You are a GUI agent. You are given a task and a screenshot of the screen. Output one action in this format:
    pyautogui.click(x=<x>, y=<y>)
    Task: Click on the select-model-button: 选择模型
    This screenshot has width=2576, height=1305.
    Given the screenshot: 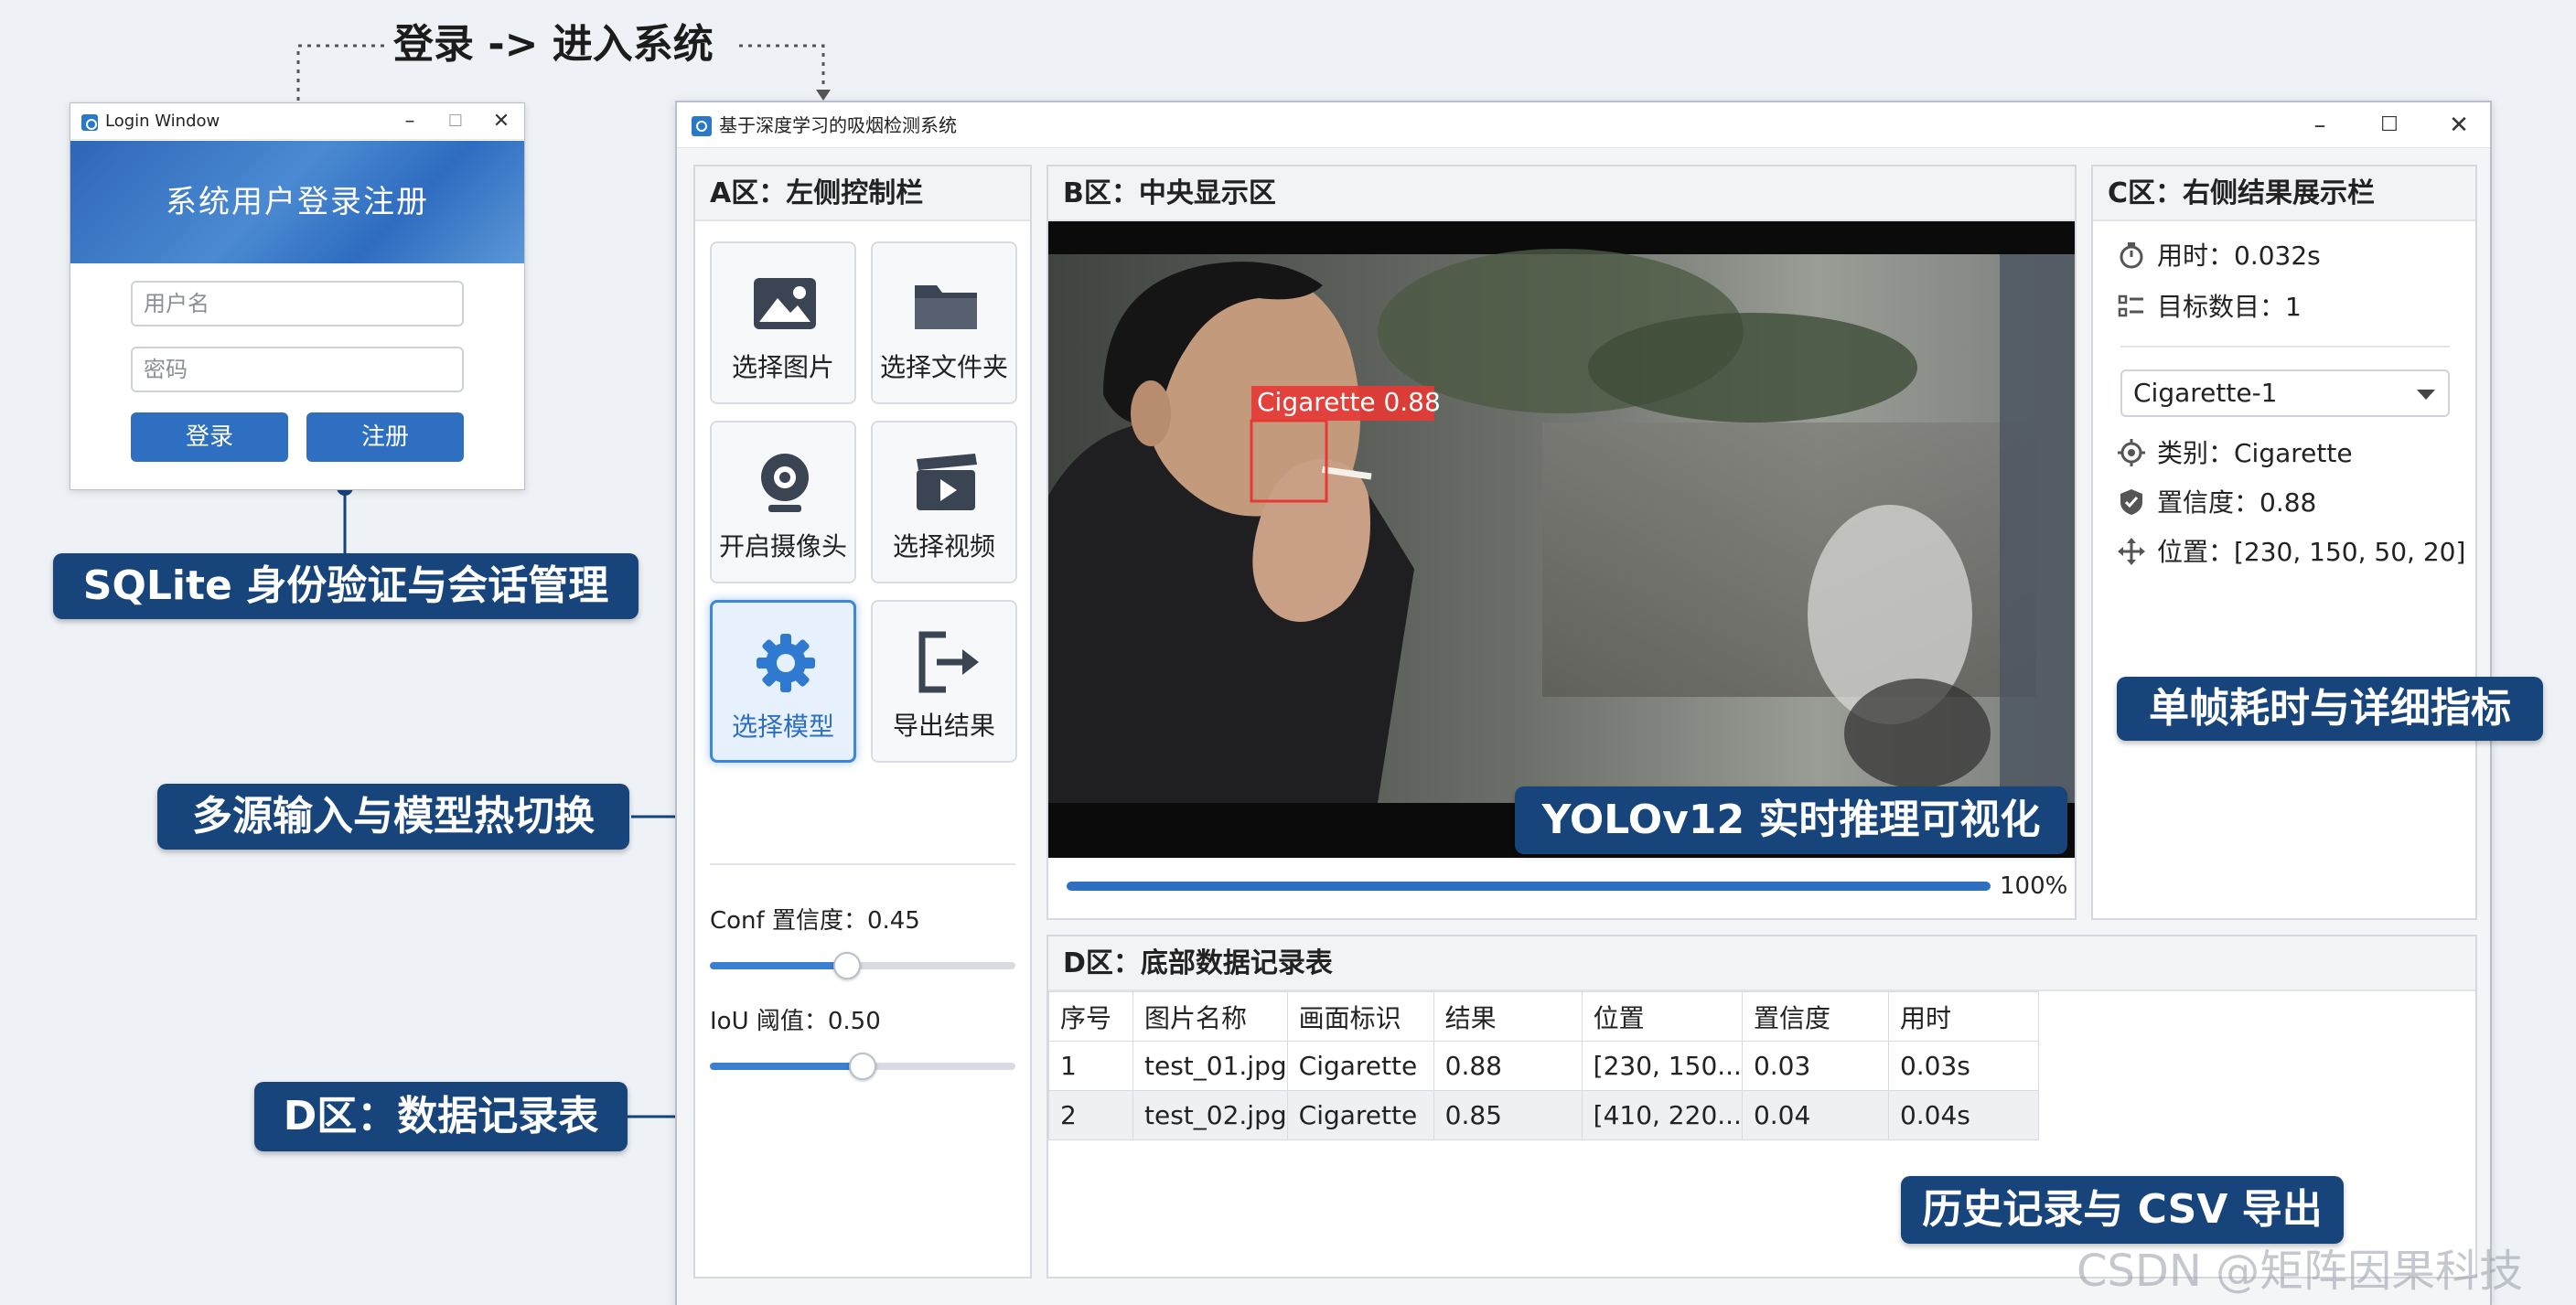 What is the action you would take?
    pyautogui.click(x=783, y=681)
    